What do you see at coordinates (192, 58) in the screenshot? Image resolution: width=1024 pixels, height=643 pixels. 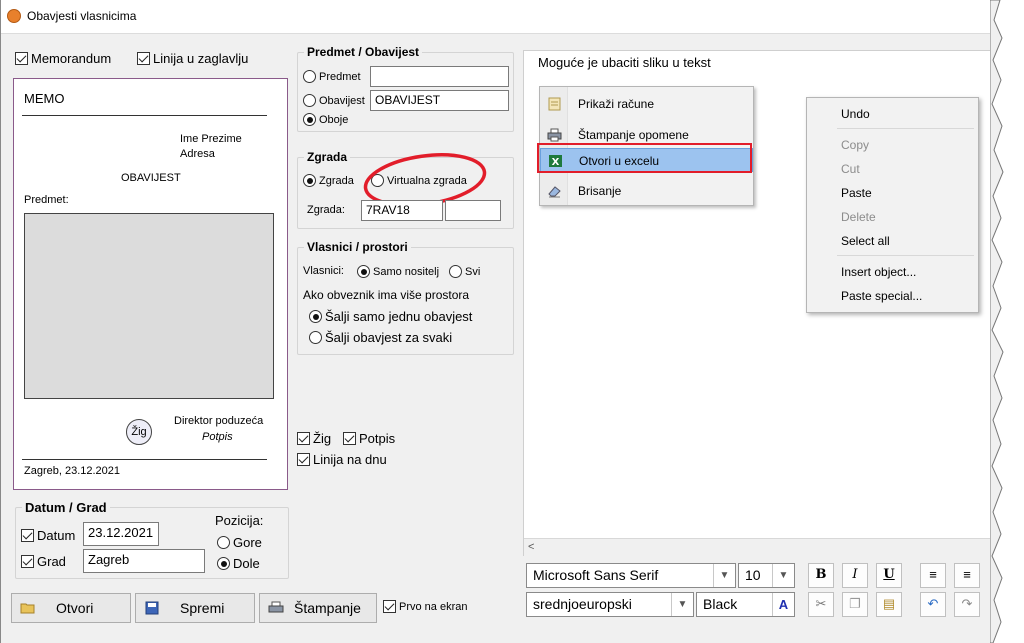 I see `linija-zaglavlju-checkbox: Linija u zaglavlju` at bounding box center [192, 58].